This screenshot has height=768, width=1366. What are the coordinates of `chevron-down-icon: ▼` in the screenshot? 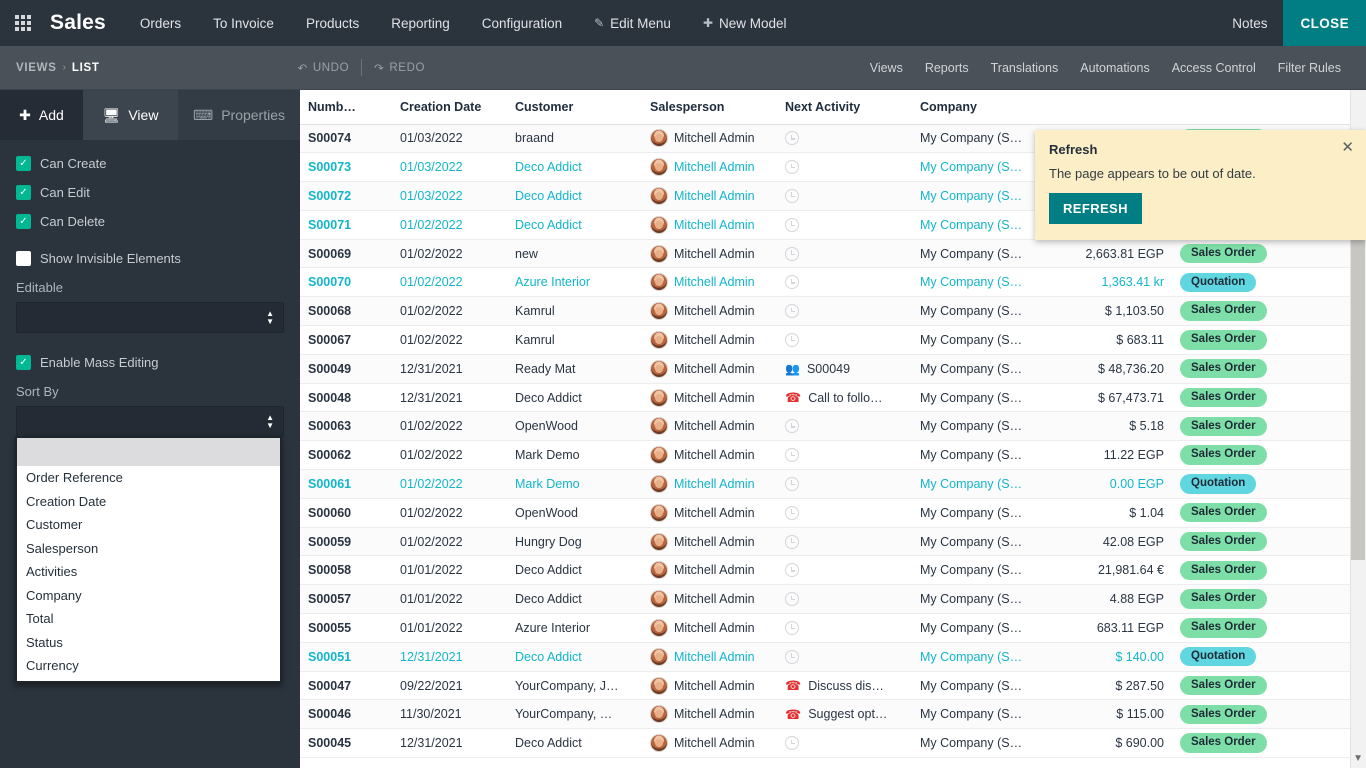 It's located at (1358, 758).